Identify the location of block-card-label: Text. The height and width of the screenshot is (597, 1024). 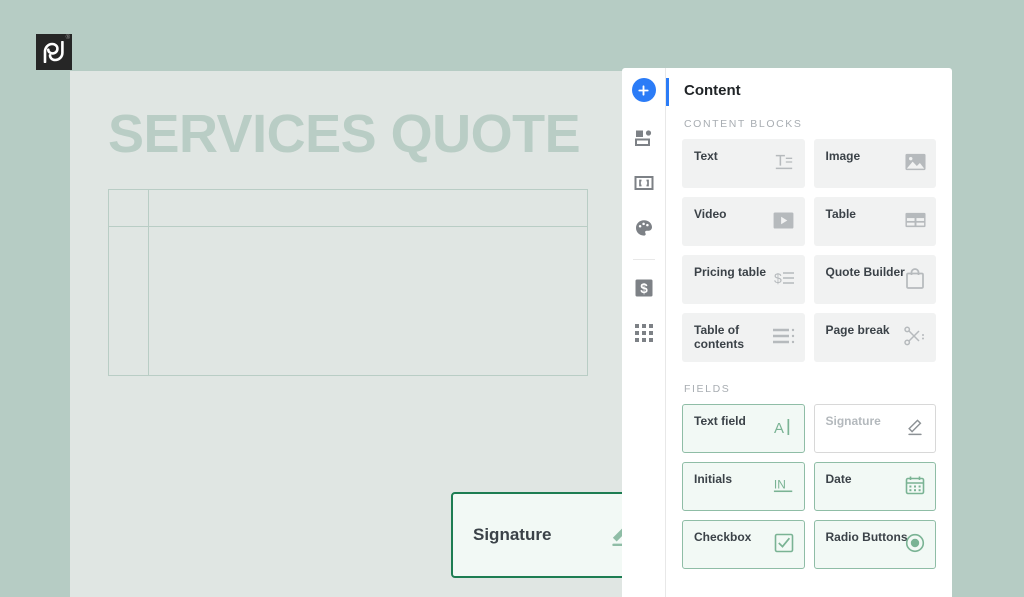
(706, 156).